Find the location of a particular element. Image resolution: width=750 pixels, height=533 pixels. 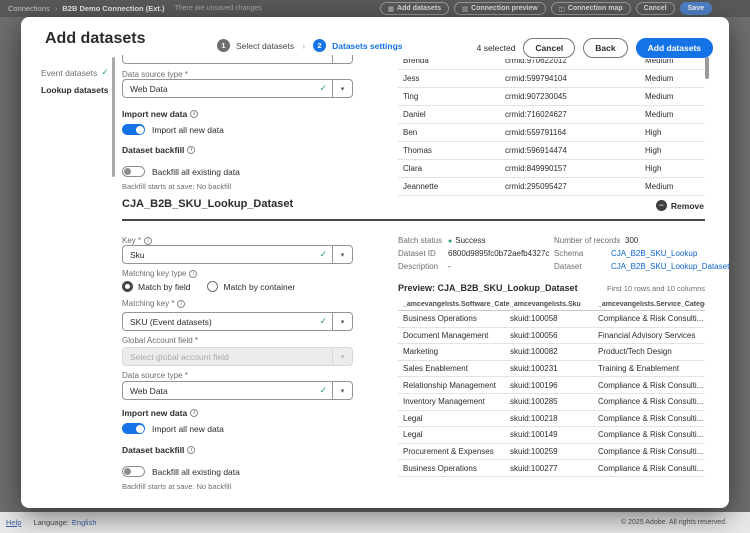

matching-key-label: Matching key * i is located at coordinates (154, 303).